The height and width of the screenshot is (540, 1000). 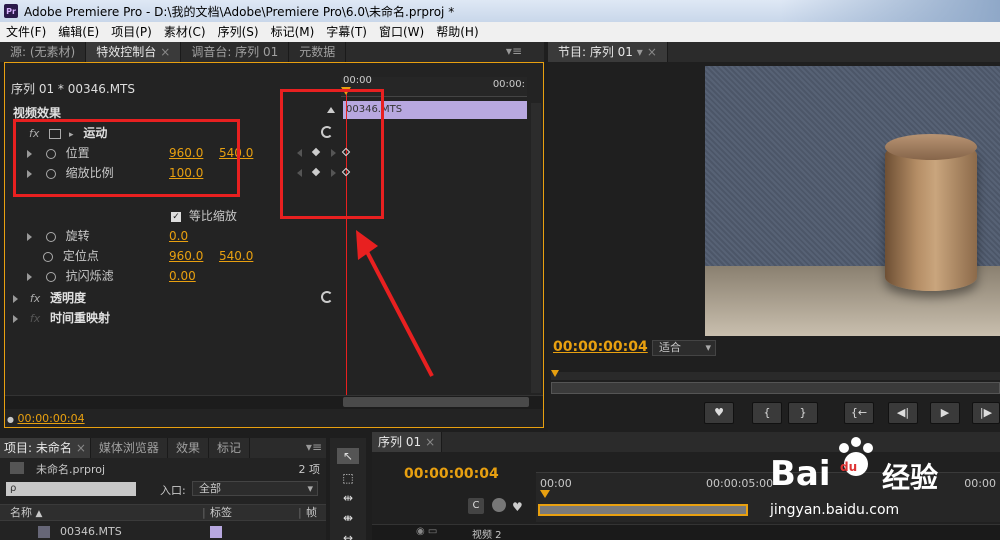 I want to click on ec-timecode-row: ● 00:00:00:04, so click(x=46, y=419).